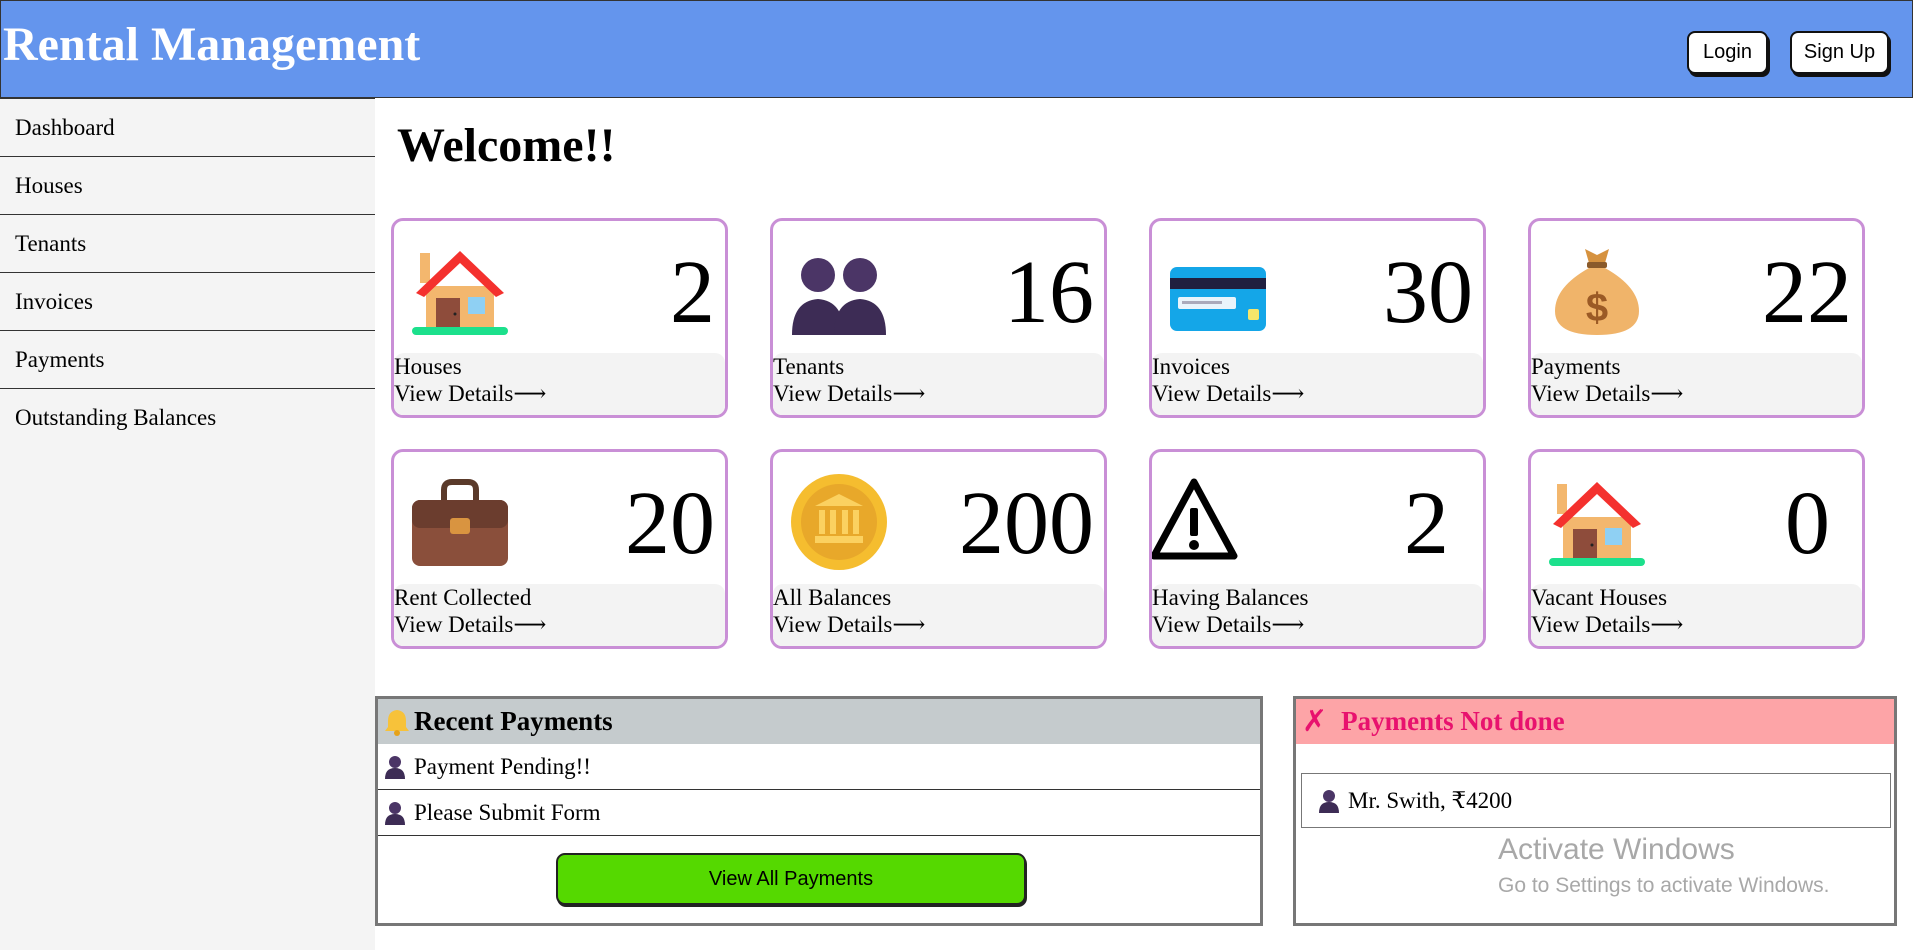 The width and height of the screenshot is (1913, 950). What do you see at coordinates (1696, 615) in the screenshot?
I see `card-footer: Vacant Houses View Details⟶` at bounding box center [1696, 615].